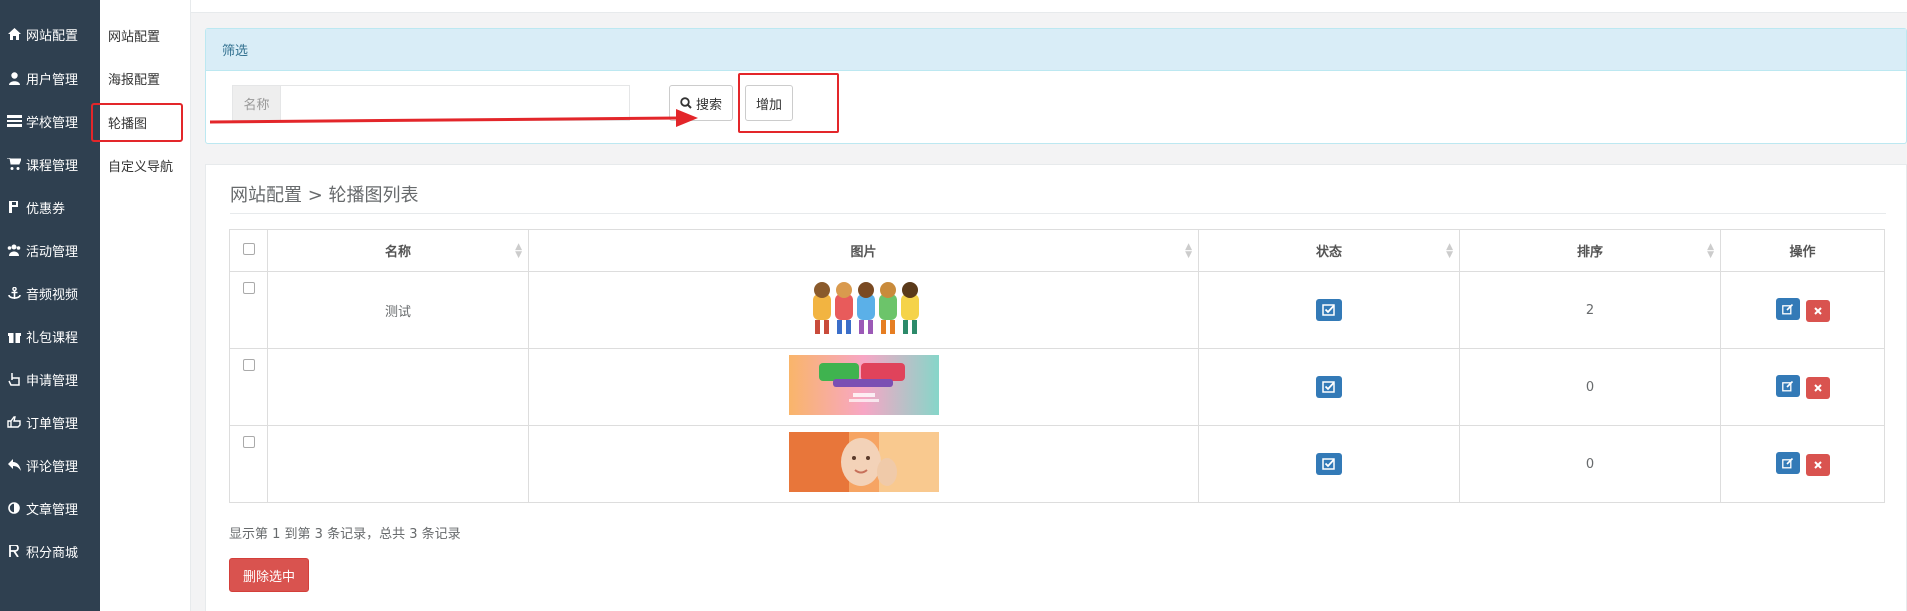  What do you see at coordinates (50, 34) in the screenshot?
I see `sidebar-item-site-config: 网站配置` at bounding box center [50, 34].